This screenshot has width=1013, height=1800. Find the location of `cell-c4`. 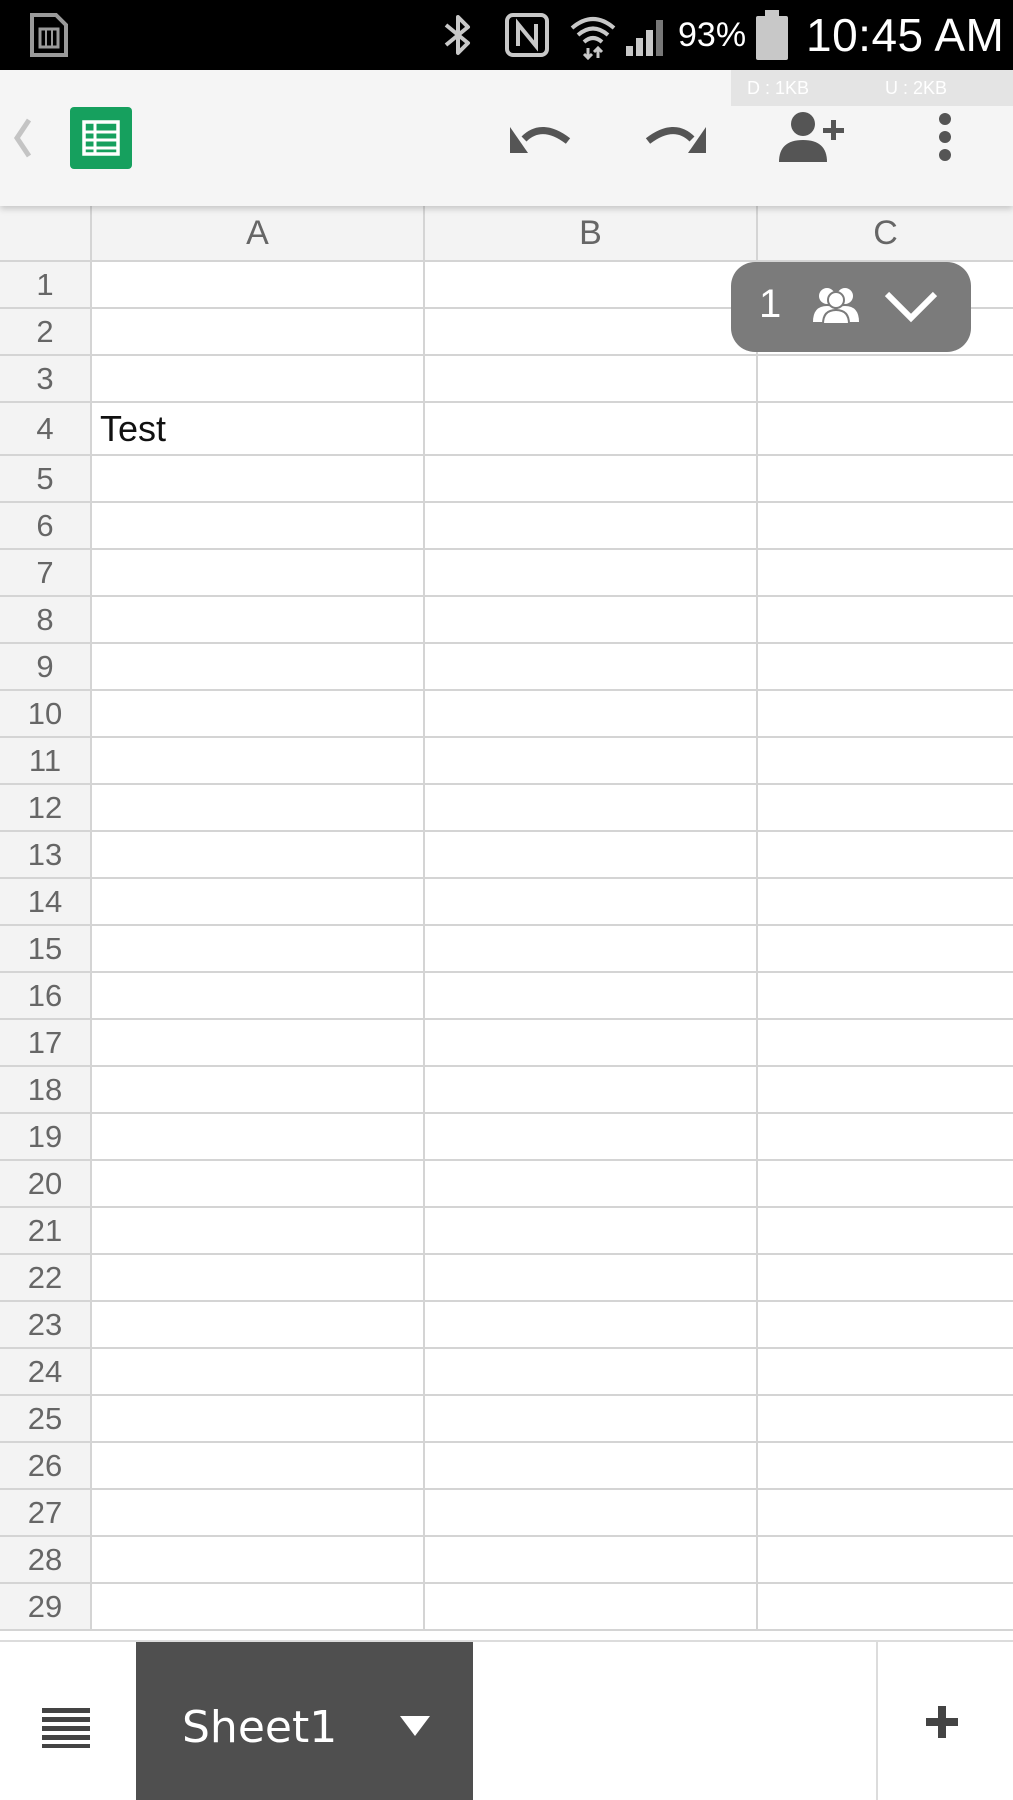

cell-c4 is located at coordinates (885, 428).